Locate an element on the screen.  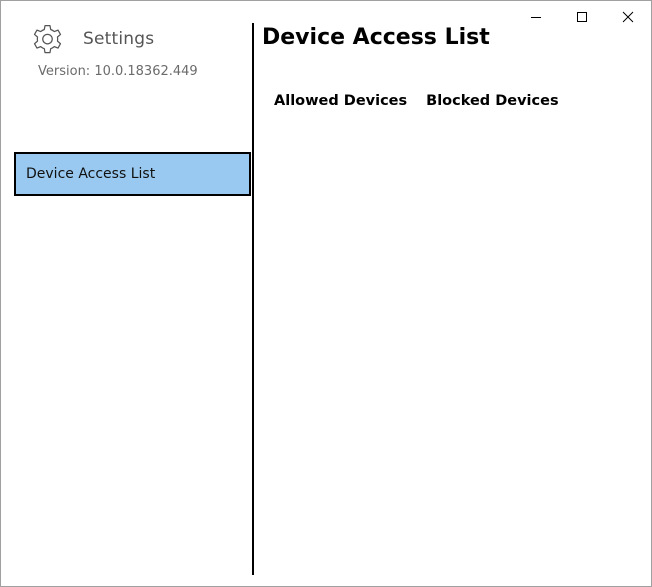
maximize-icon is located at coordinates (582, 17).